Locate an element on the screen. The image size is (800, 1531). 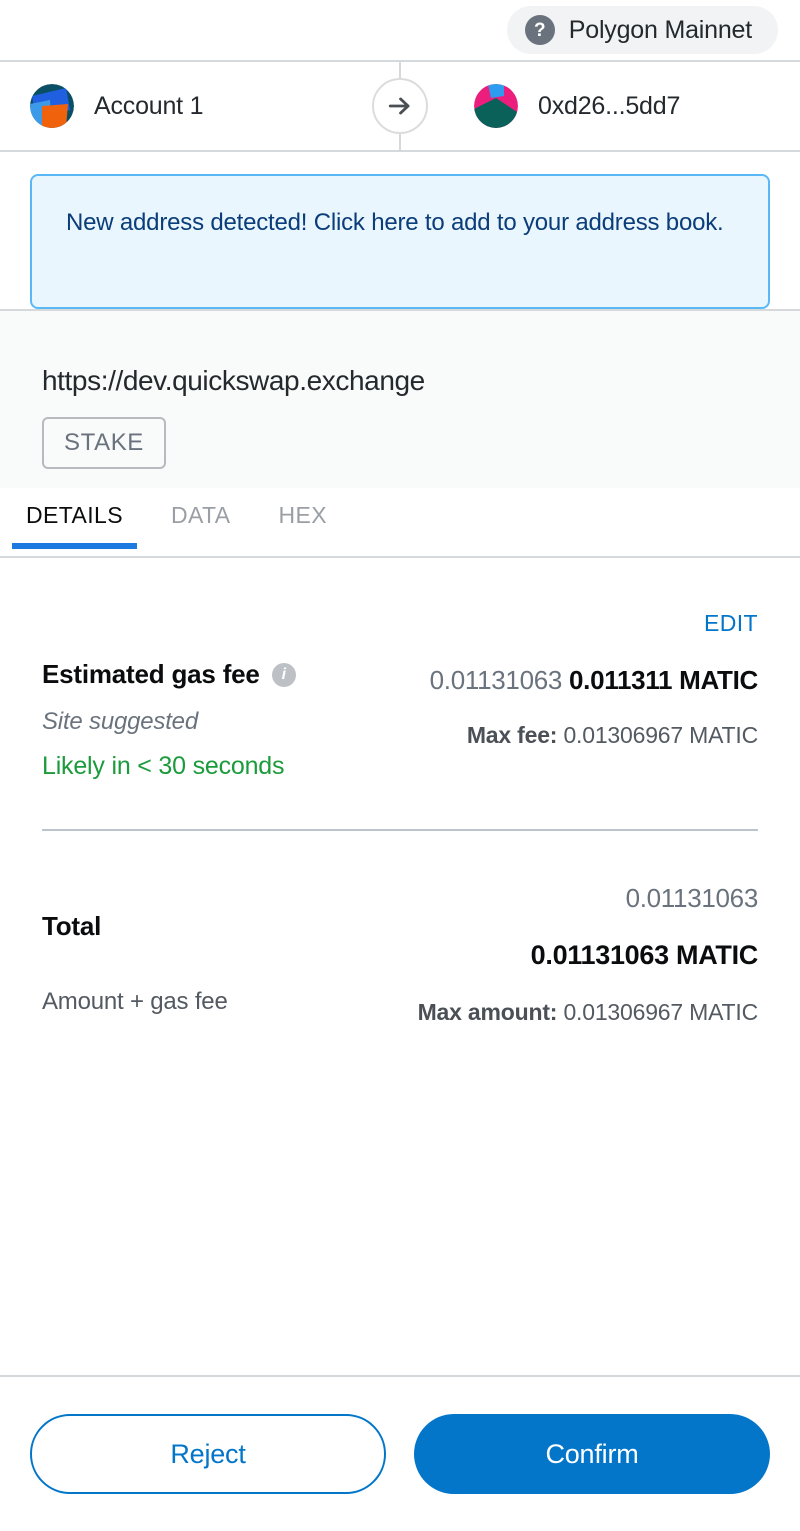
transaction-type-tag: STAKE is located at coordinates (104, 443).